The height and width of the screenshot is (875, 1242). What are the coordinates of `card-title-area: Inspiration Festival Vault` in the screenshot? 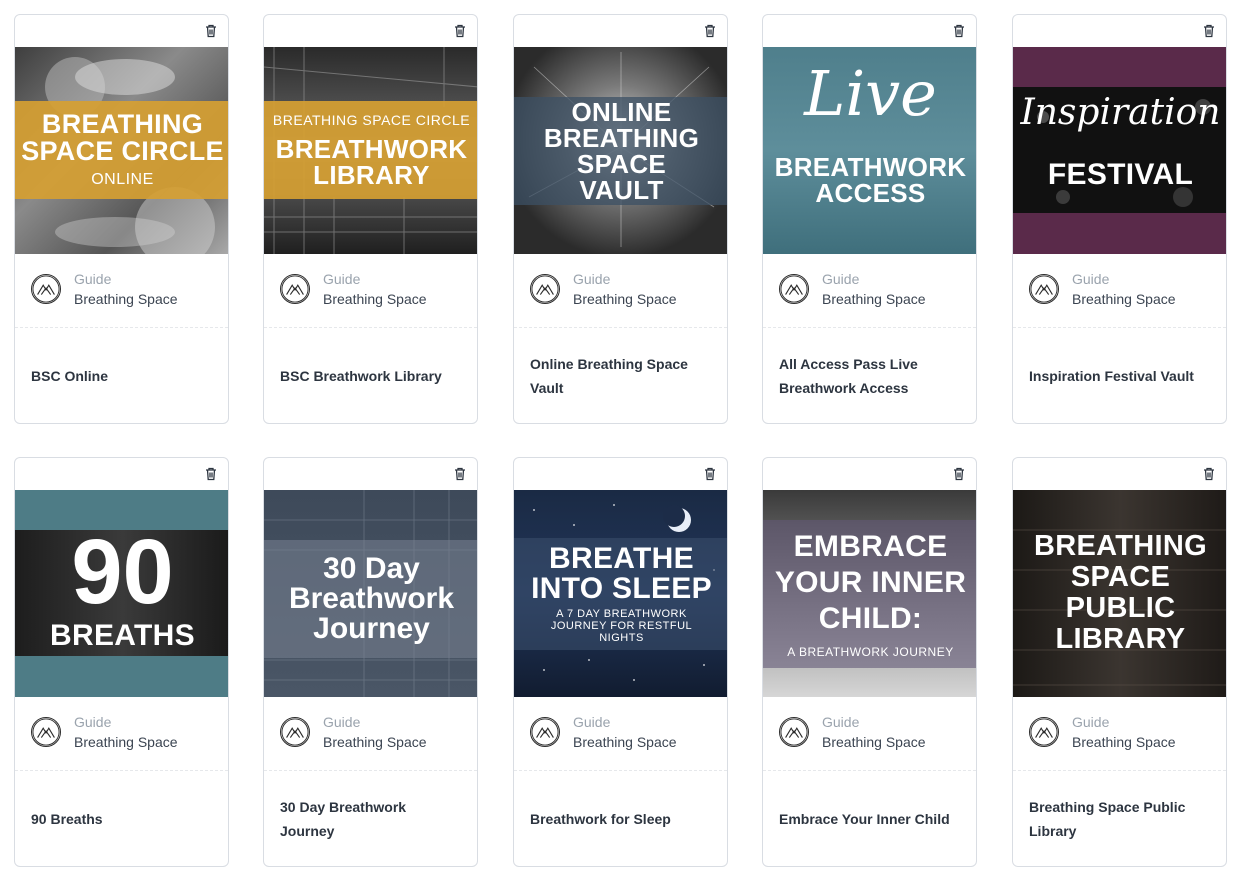 It's located at (1119, 375).